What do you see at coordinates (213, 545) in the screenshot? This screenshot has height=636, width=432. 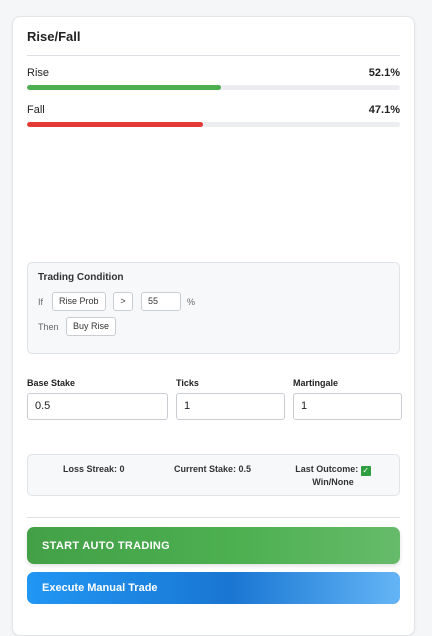 I see `start-auto-trading-button: START AUTO TRADING` at bounding box center [213, 545].